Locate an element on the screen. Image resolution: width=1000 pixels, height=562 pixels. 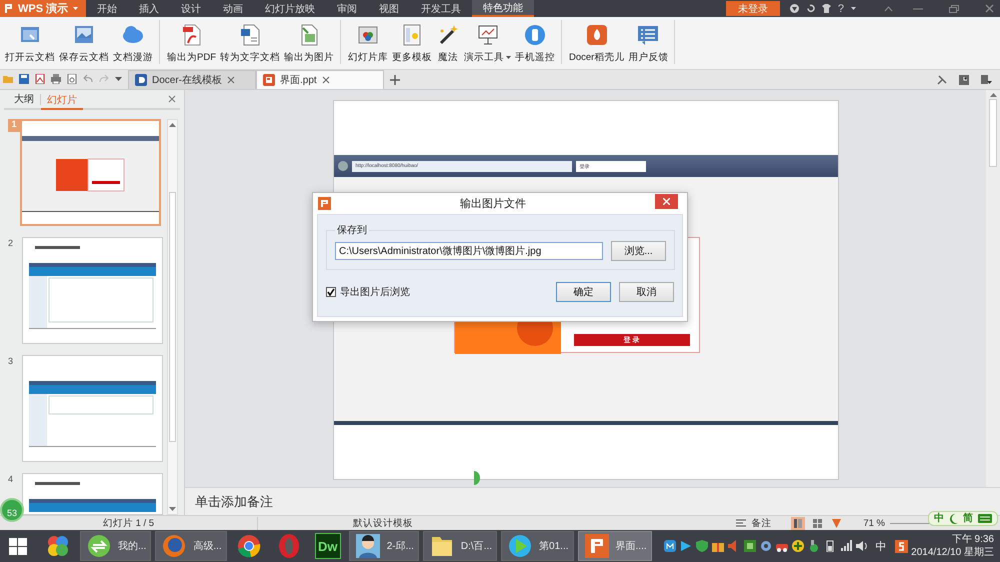
scroll-down-icon is located at coordinates (172, 509).